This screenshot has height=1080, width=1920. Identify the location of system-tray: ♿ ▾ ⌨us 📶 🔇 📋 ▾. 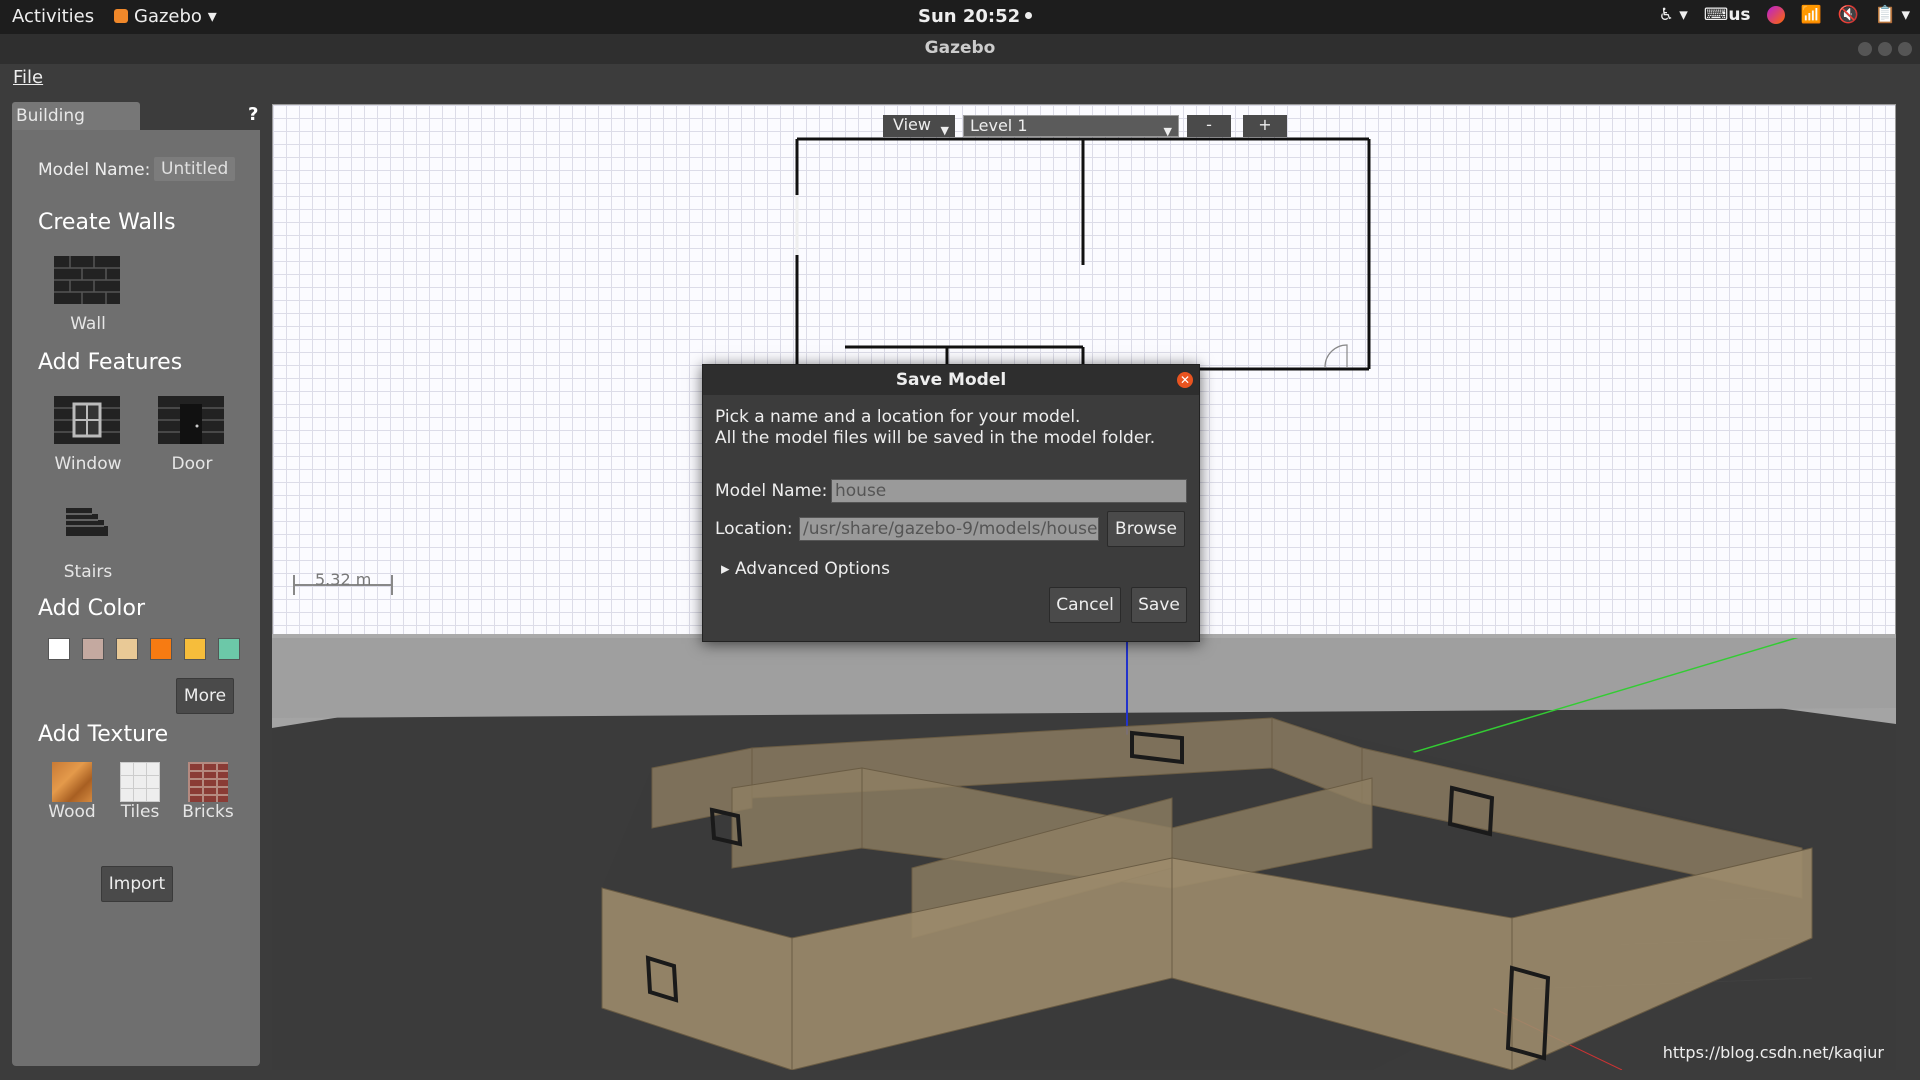
(1784, 15).